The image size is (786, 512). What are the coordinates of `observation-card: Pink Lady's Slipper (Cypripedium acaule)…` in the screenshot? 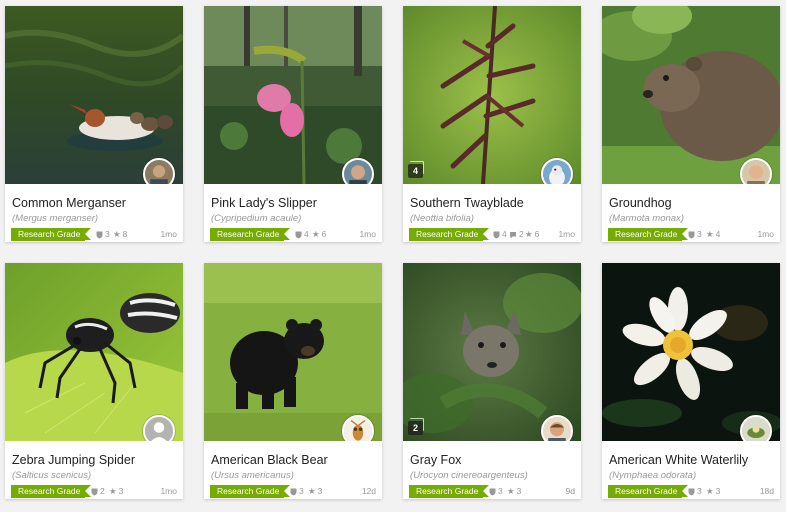 It's located at (293, 124).